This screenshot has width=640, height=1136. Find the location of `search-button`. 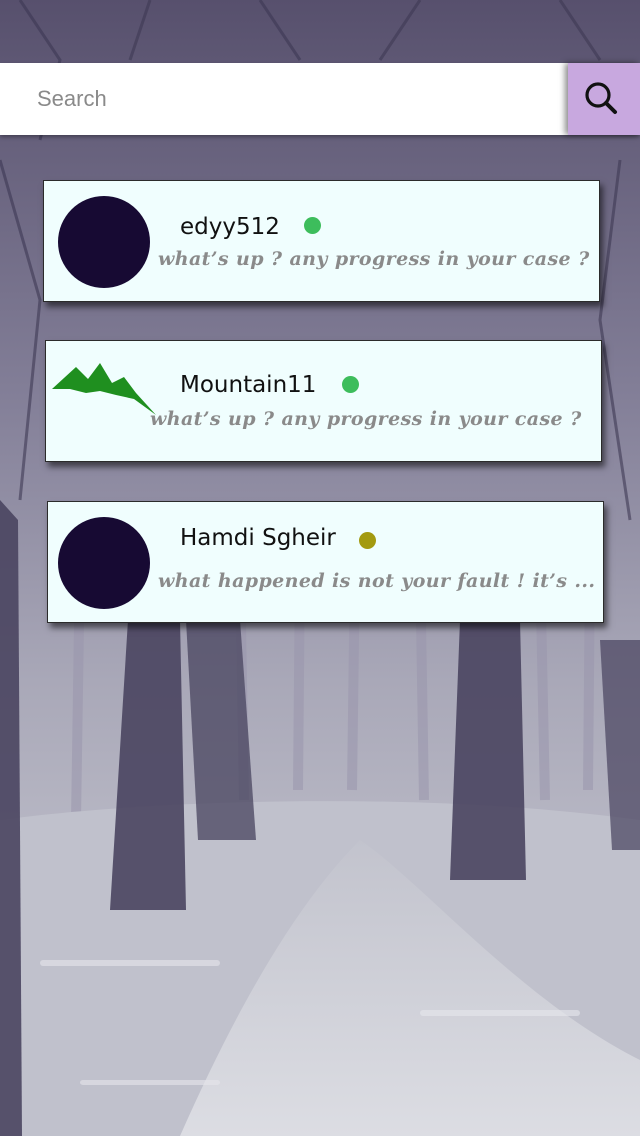

search-button is located at coordinates (604, 99).